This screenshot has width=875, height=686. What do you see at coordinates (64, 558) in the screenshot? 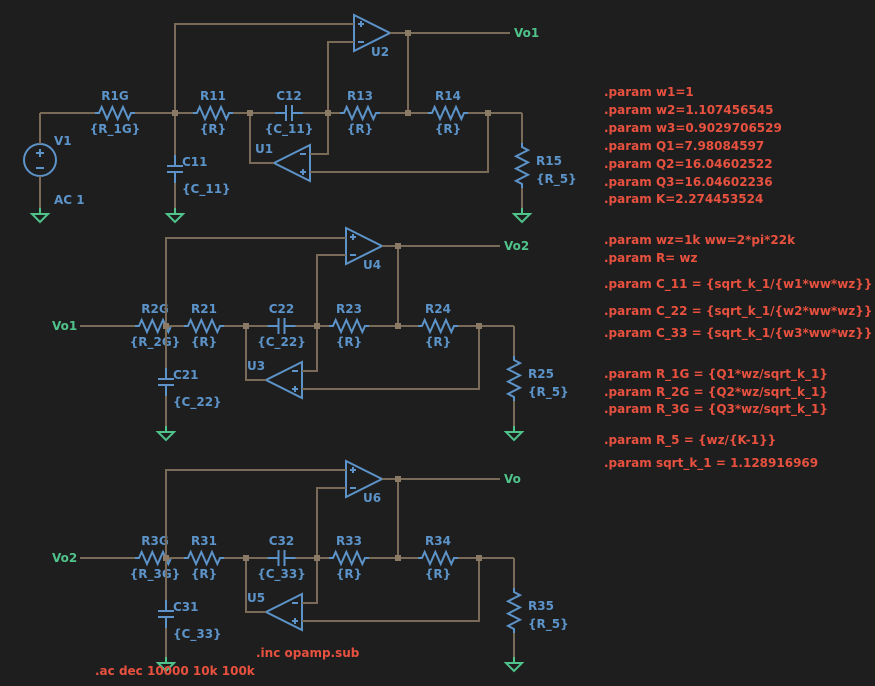
I see `input-net-label: Vo2` at bounding box center [64, 558].